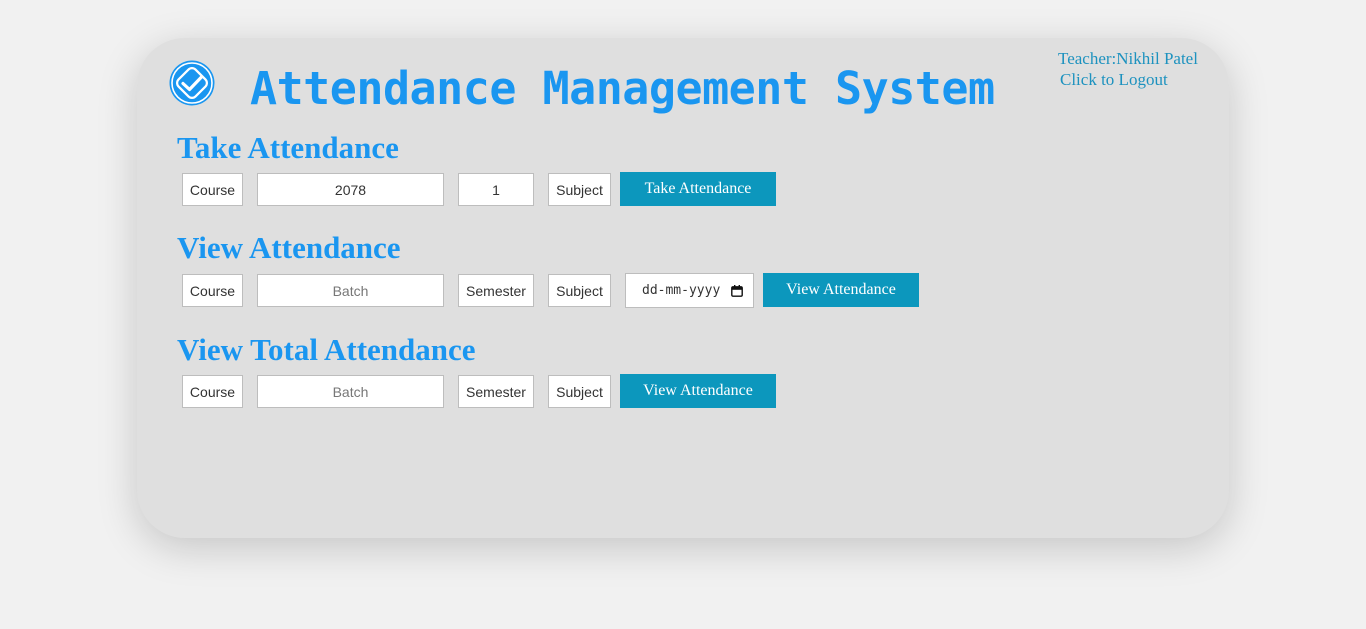 This screenshot has height=629, width=1366. I want to click on view-batch-input, so click(350, 290).